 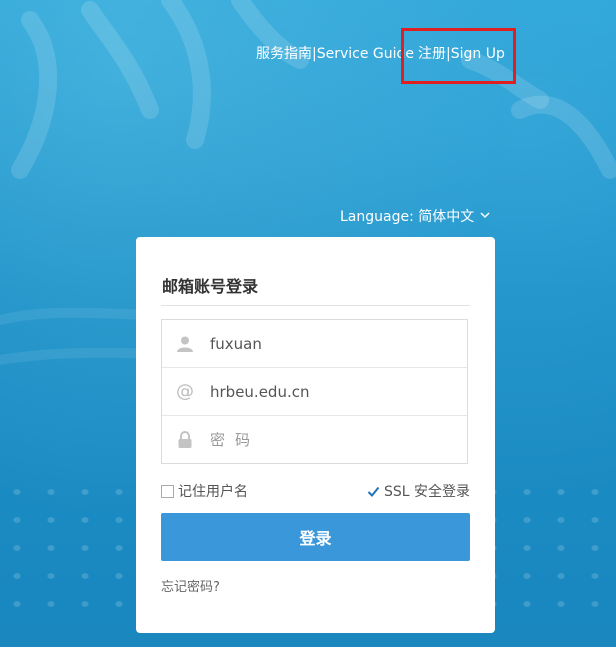 I want to click on checkmark-icon, so click(x=373, y=491).